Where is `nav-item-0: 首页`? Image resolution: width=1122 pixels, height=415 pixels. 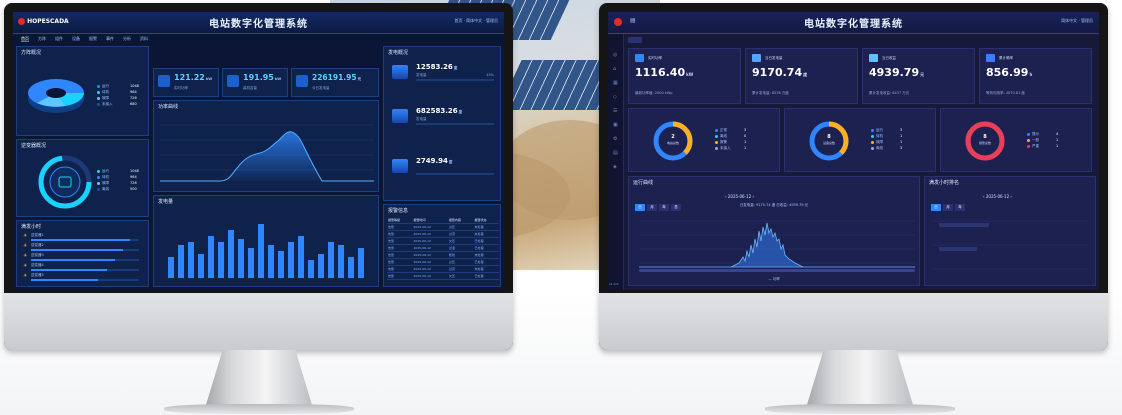
nav-item-0: 首页 is located at coordinates (25, 39).